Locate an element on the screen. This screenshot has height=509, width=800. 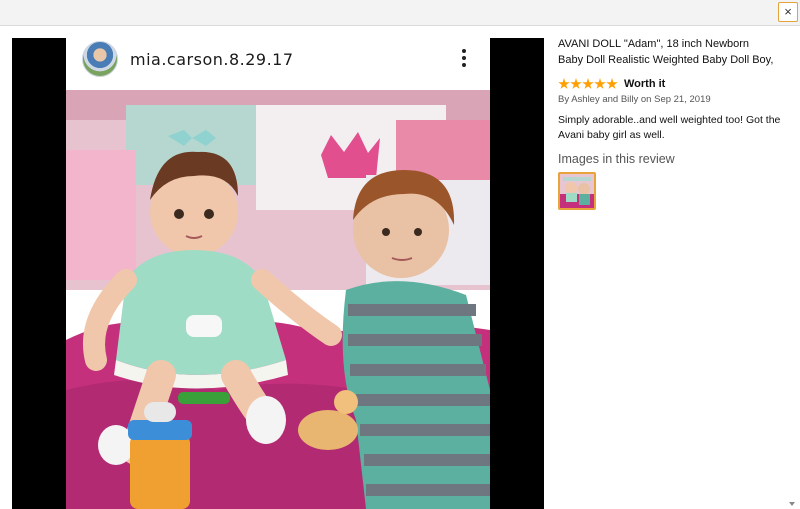
review-byline: By Ashley and Billy on Sep 21, 2019 is located at coordinates (634, 99).